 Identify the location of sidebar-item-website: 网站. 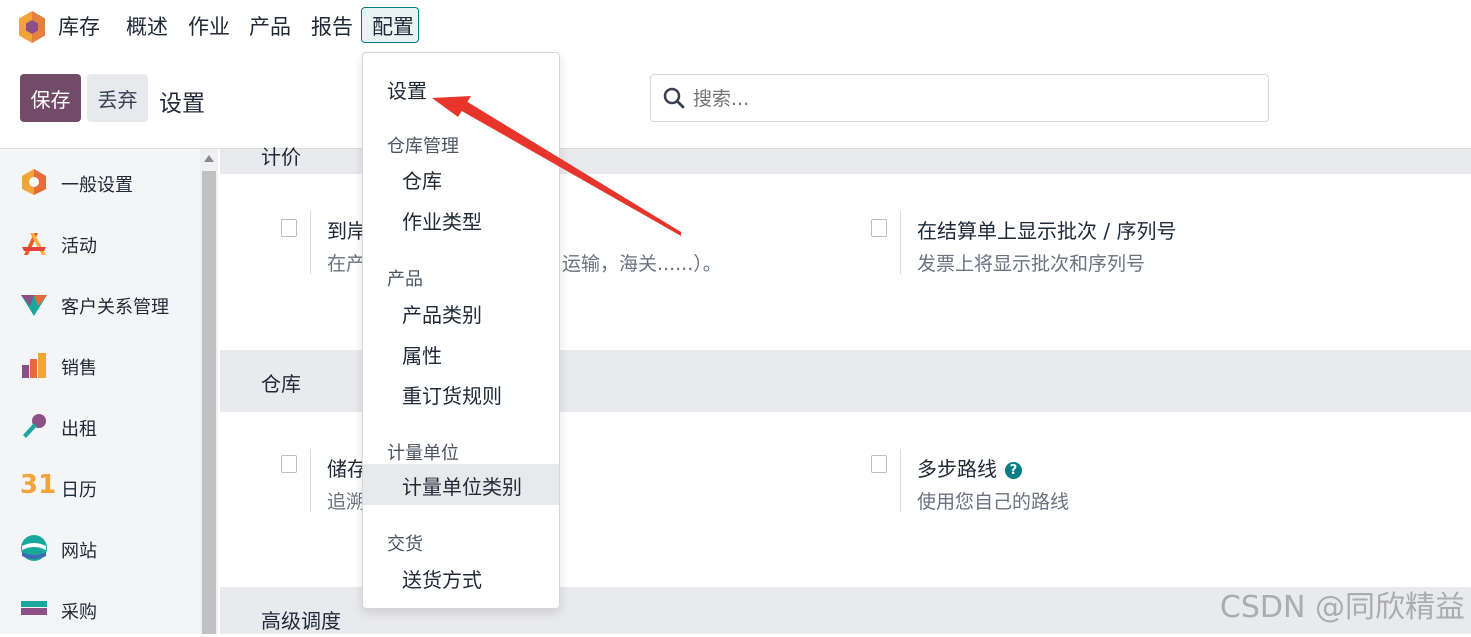
(100, 548).